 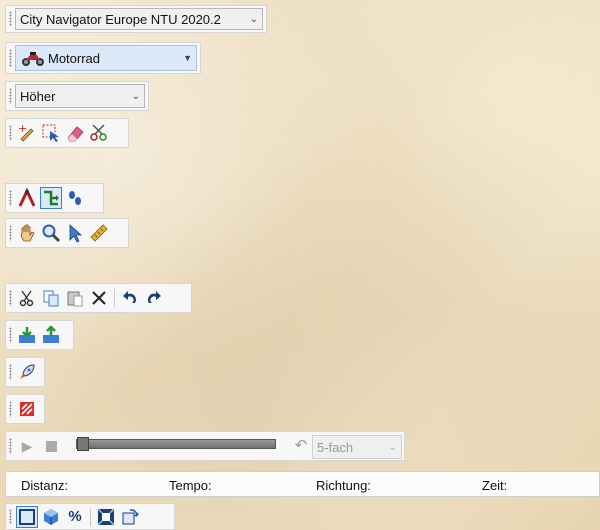 What do you see at coordinates (51, 298) in the screenshot?
I see `copy-icon` at bounding box center [51, 298].